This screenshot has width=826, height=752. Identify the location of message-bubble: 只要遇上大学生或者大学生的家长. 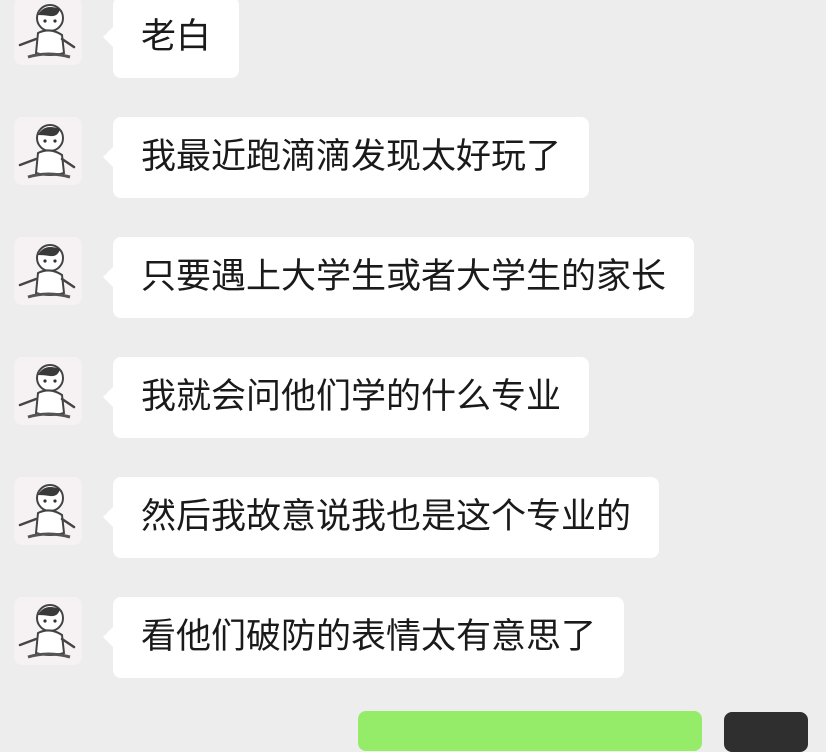
(398, 277).